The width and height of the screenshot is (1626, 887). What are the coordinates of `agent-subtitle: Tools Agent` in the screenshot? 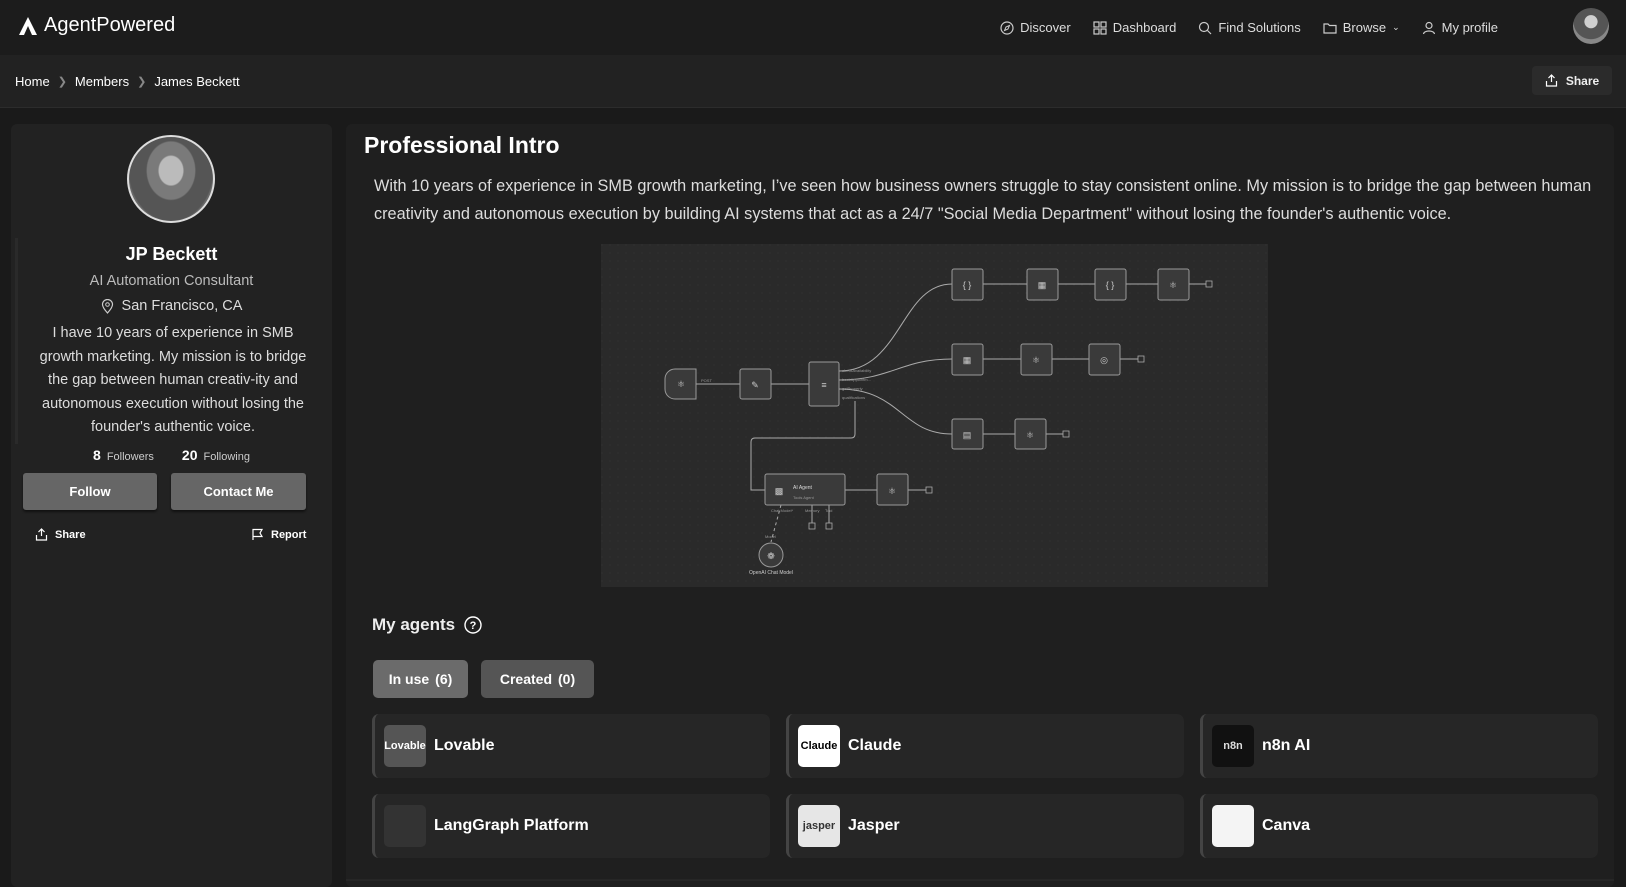 It's located at (804, 497).